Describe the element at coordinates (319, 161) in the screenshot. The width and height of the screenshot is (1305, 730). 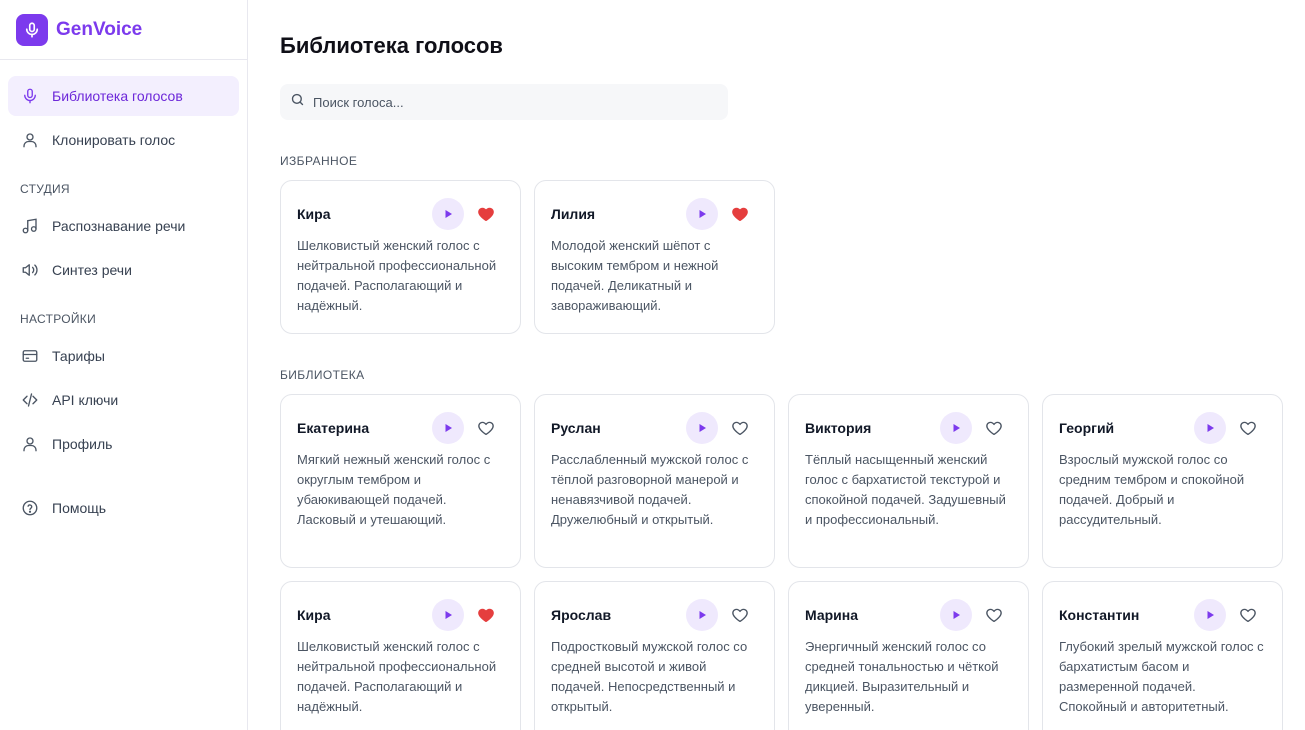
I see `favorites-title: ИЗБРАННОЕ` at that location.